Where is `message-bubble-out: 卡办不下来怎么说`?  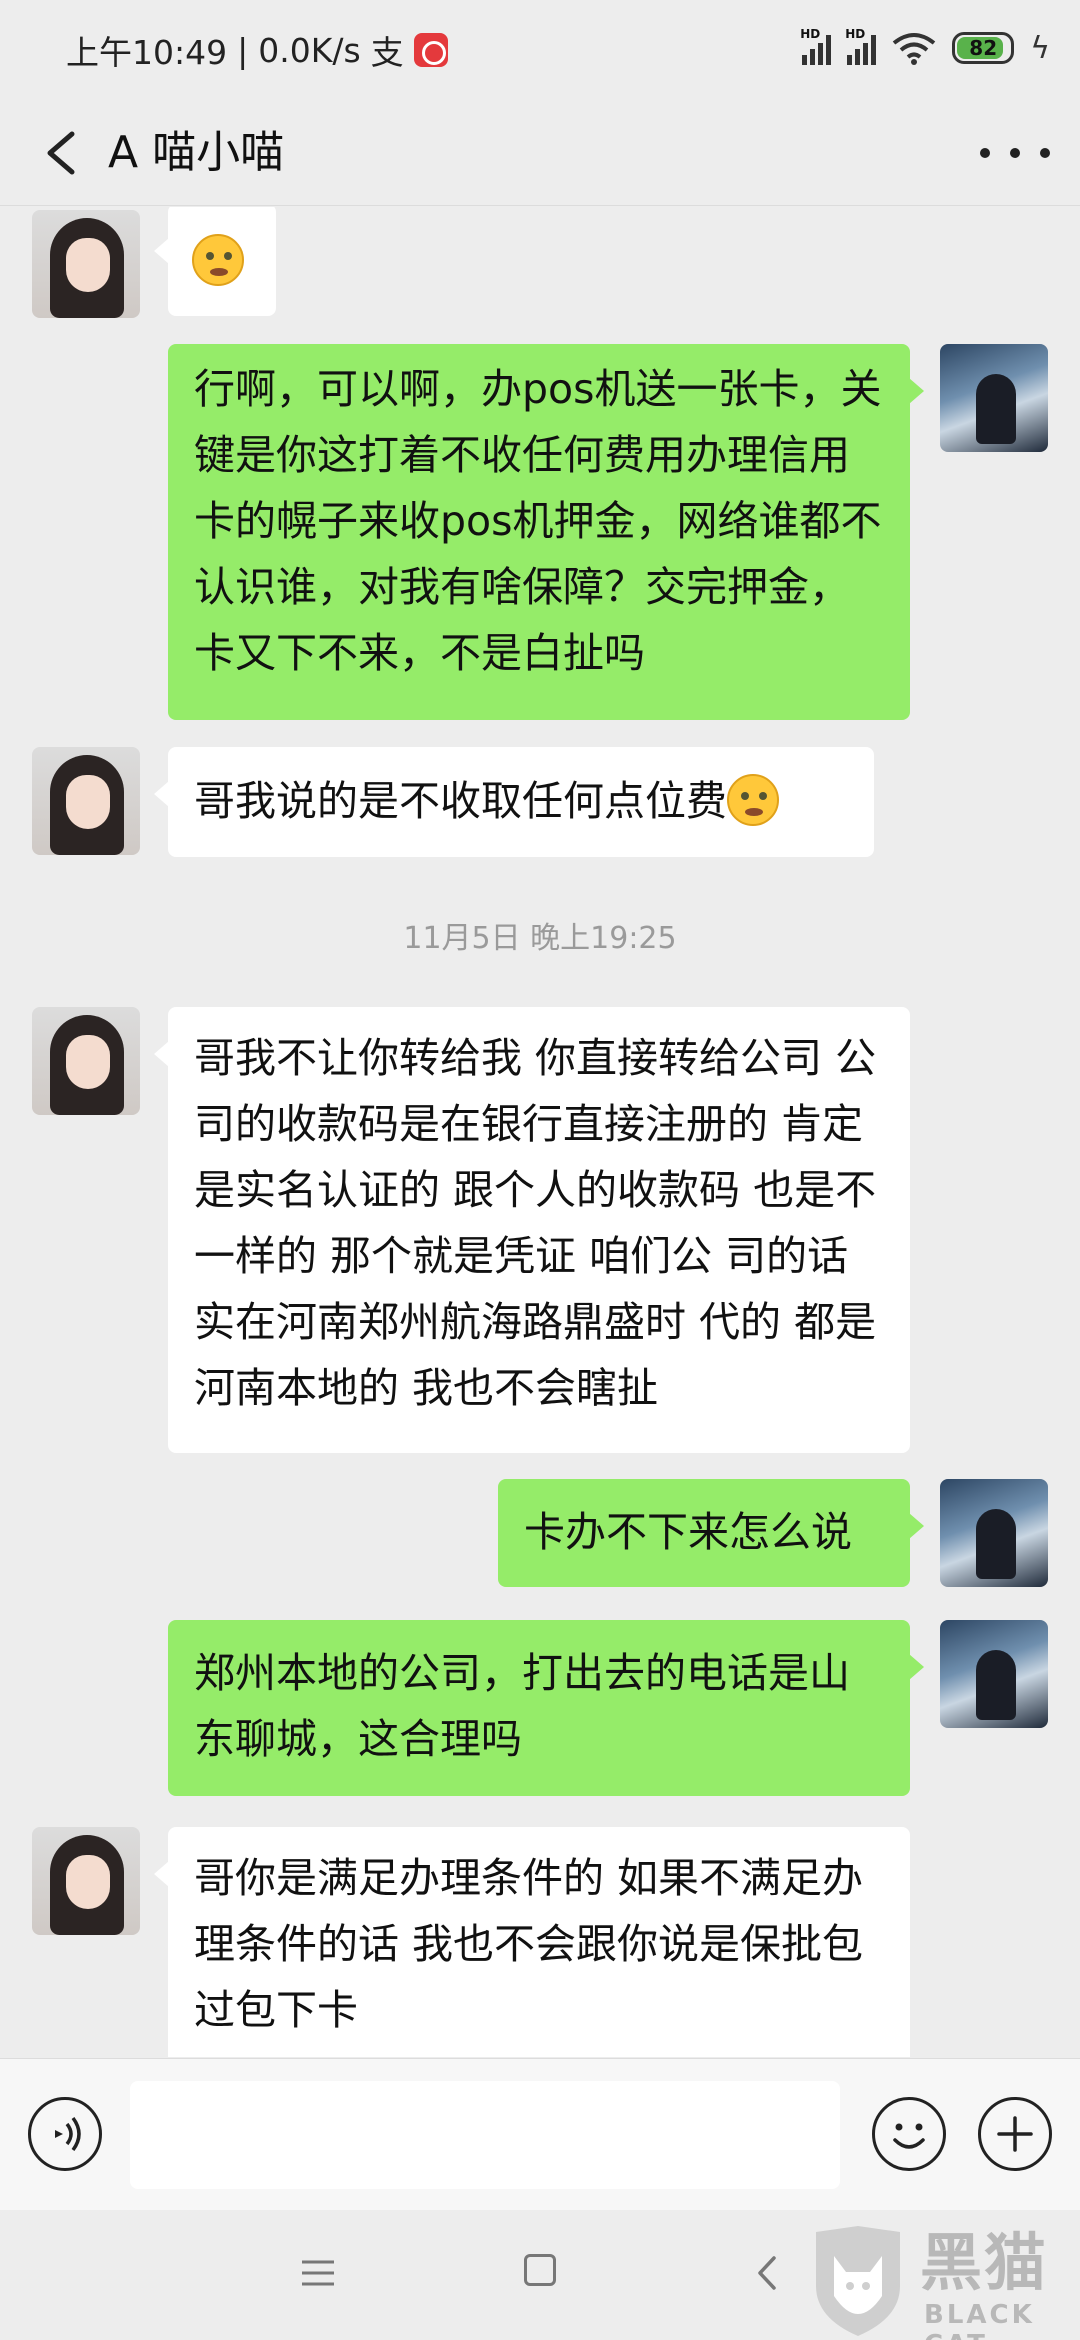 message-bubble-out: 卡办不下来怎么说 is located at coordinates (711, 1533).